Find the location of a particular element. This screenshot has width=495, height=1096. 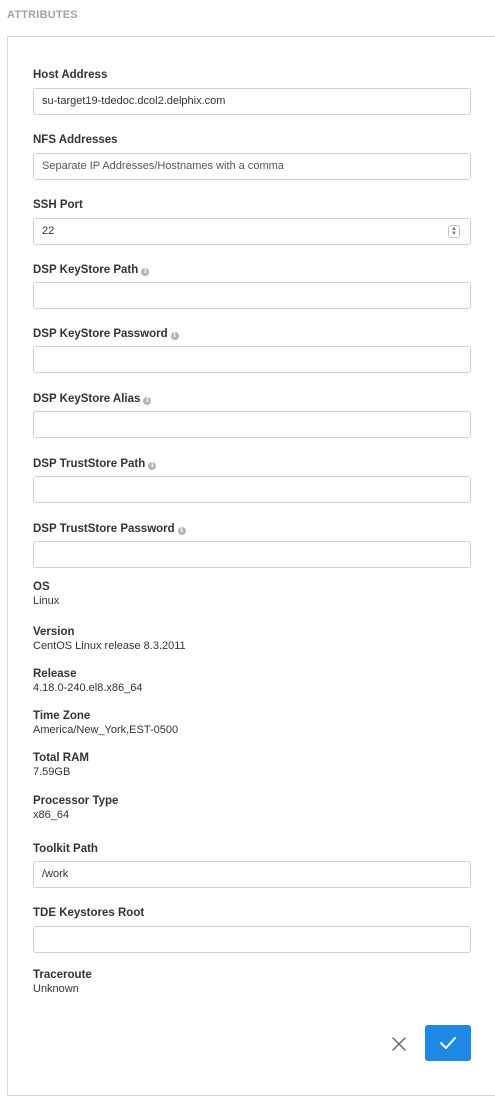

dsp-keystore-path-label: DSP KeyStore Path i is located at coordinates (91, 270).